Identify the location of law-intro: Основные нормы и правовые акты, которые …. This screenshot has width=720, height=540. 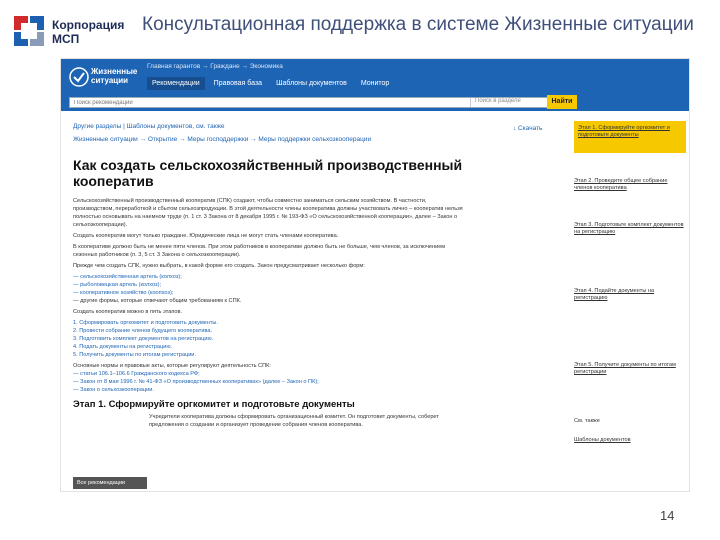
(172, 366).